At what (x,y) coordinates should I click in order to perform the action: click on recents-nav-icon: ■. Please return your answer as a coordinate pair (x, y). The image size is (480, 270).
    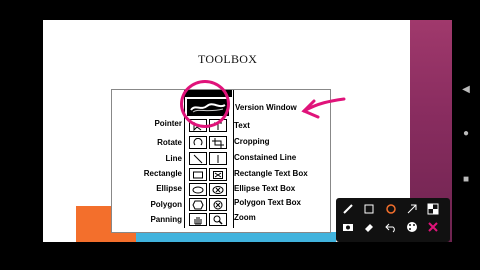
    Looking at the image, I should click on (466, 179).